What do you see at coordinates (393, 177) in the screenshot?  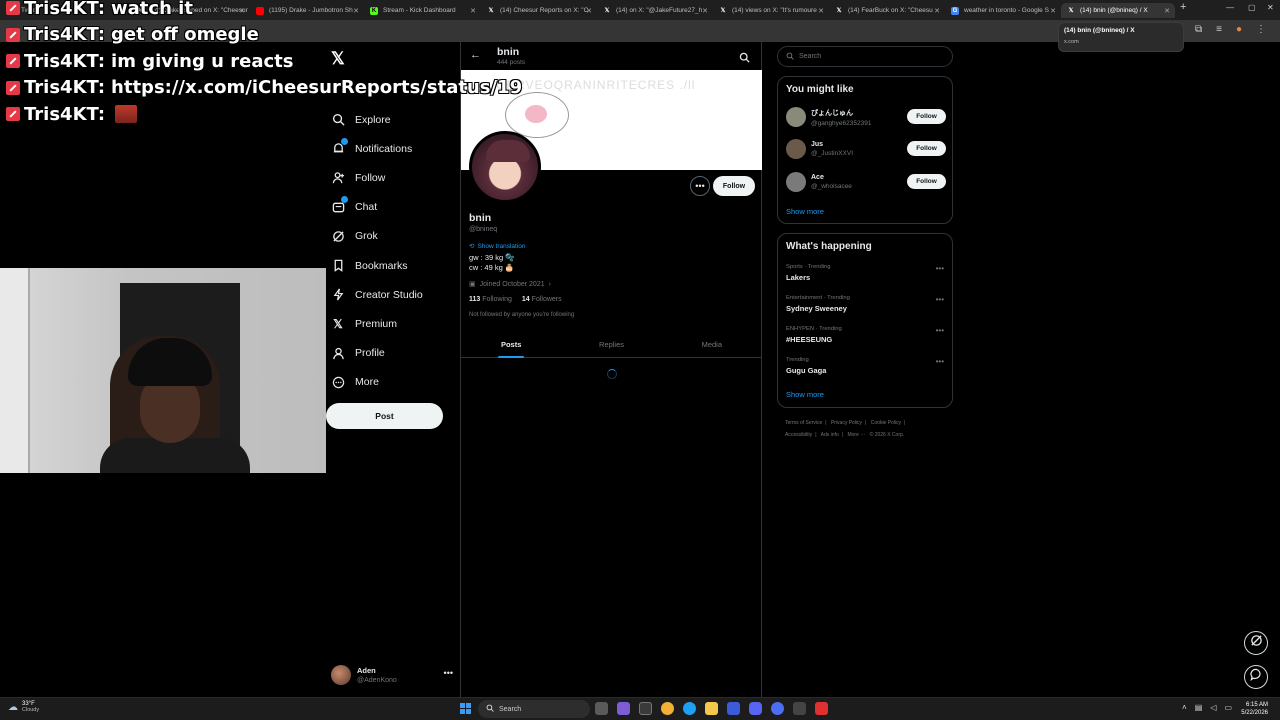 I see `sidebar-item-follow: Follow` at bounding box center [393, 177].